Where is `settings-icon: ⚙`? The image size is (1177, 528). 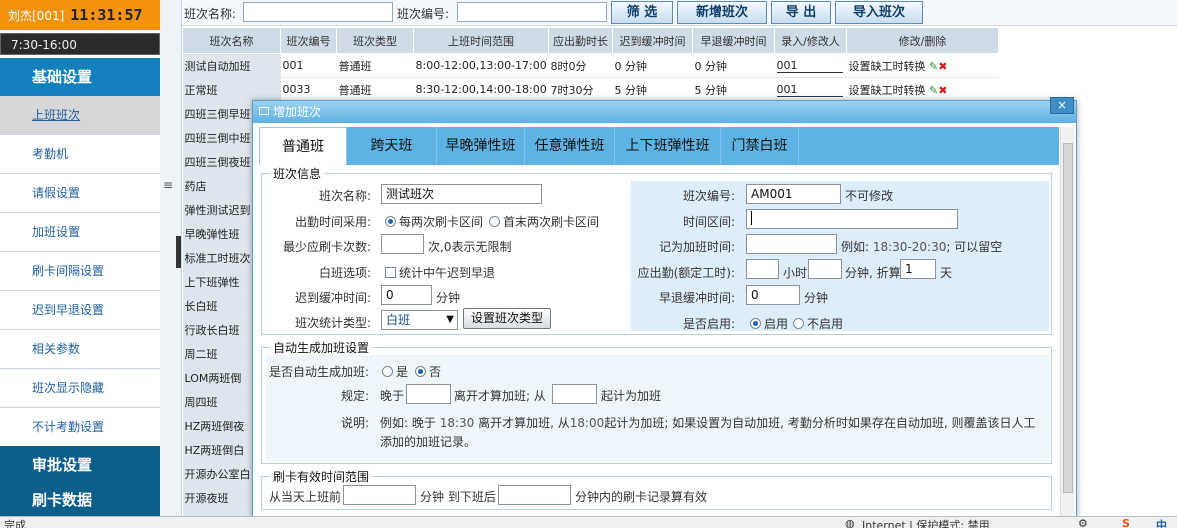
settings-icon: ⚙ is located at coordinates (1083, 522).